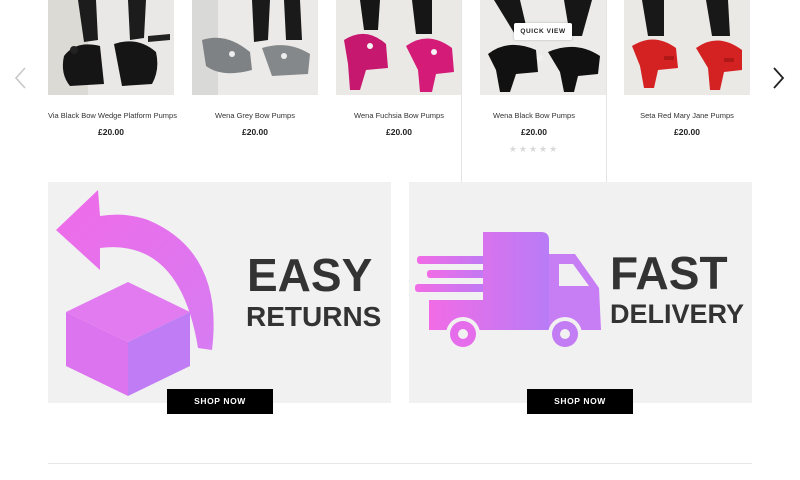 This screenshot has height=480, width=800. Describe the element at coordinates (543, 47) in the screenshot. I see `product-image: QUICK VIEW` at that location.